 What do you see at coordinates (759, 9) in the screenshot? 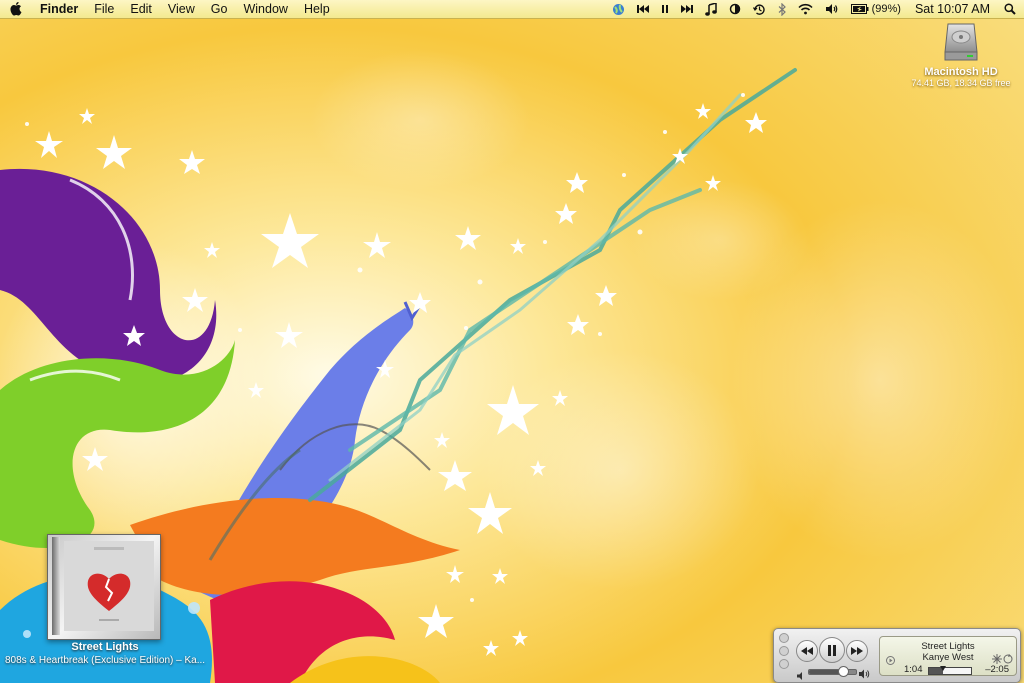
I see `time-machine-icon` at bounding box center [759, 9].